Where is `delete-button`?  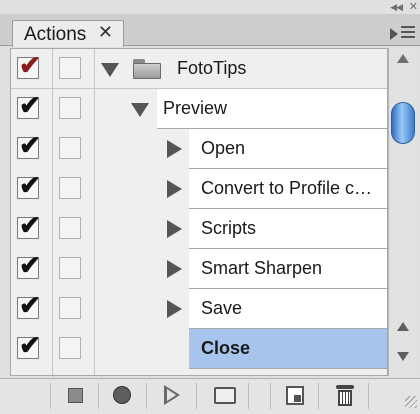
delete-button is located at coordinates (344, 396).